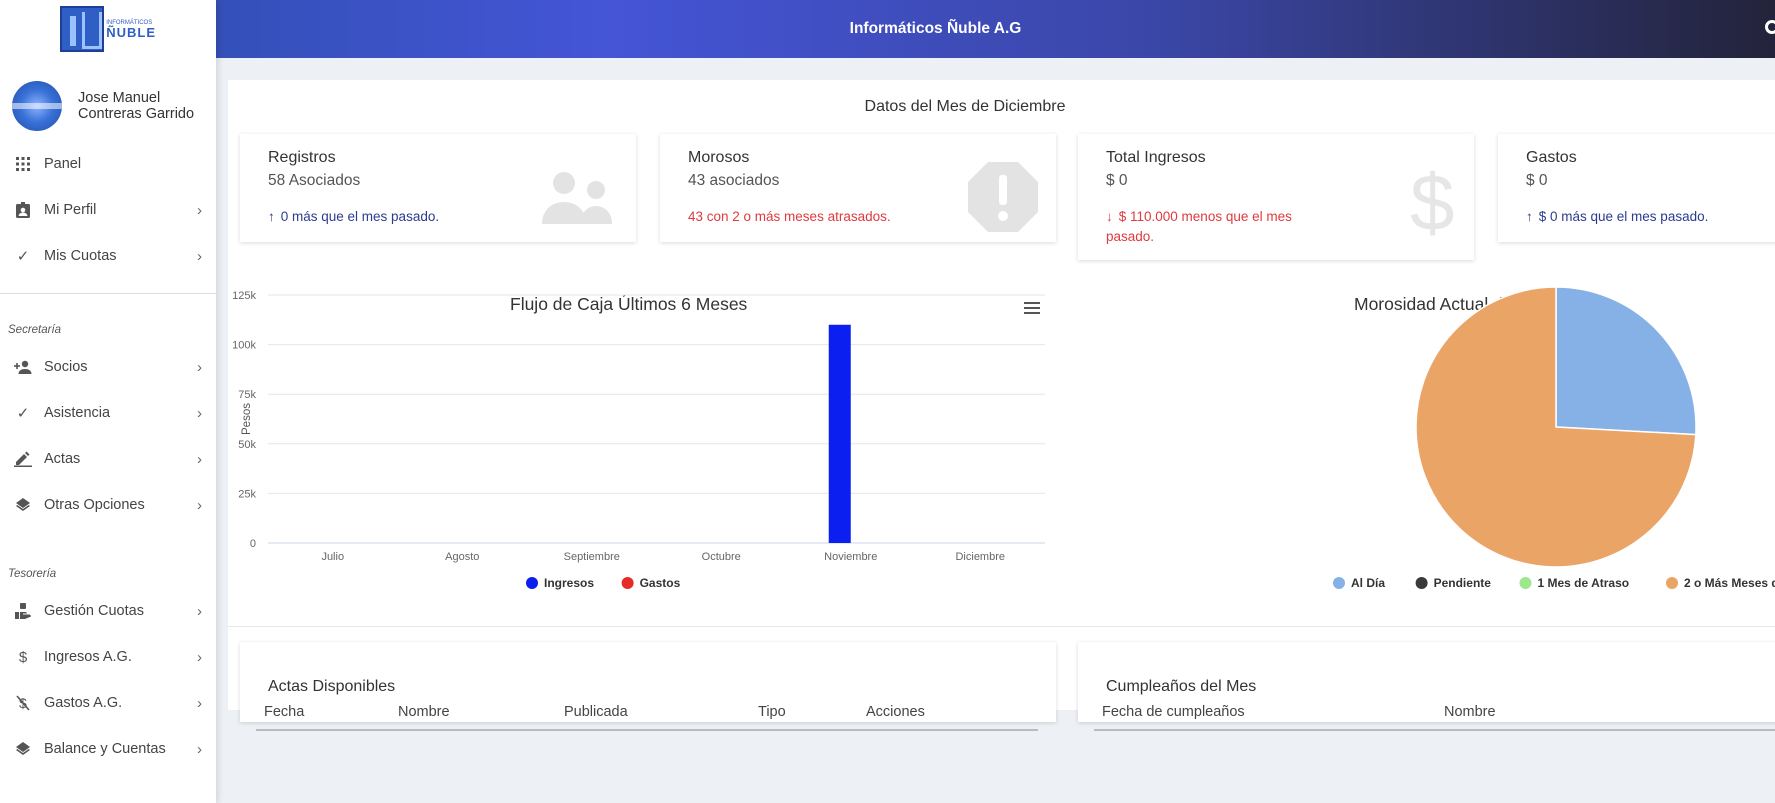  What do you see at coordinates (772, 712) in the screenshot?
I see `column-header: Tipo` at bounding box center [772, 712].